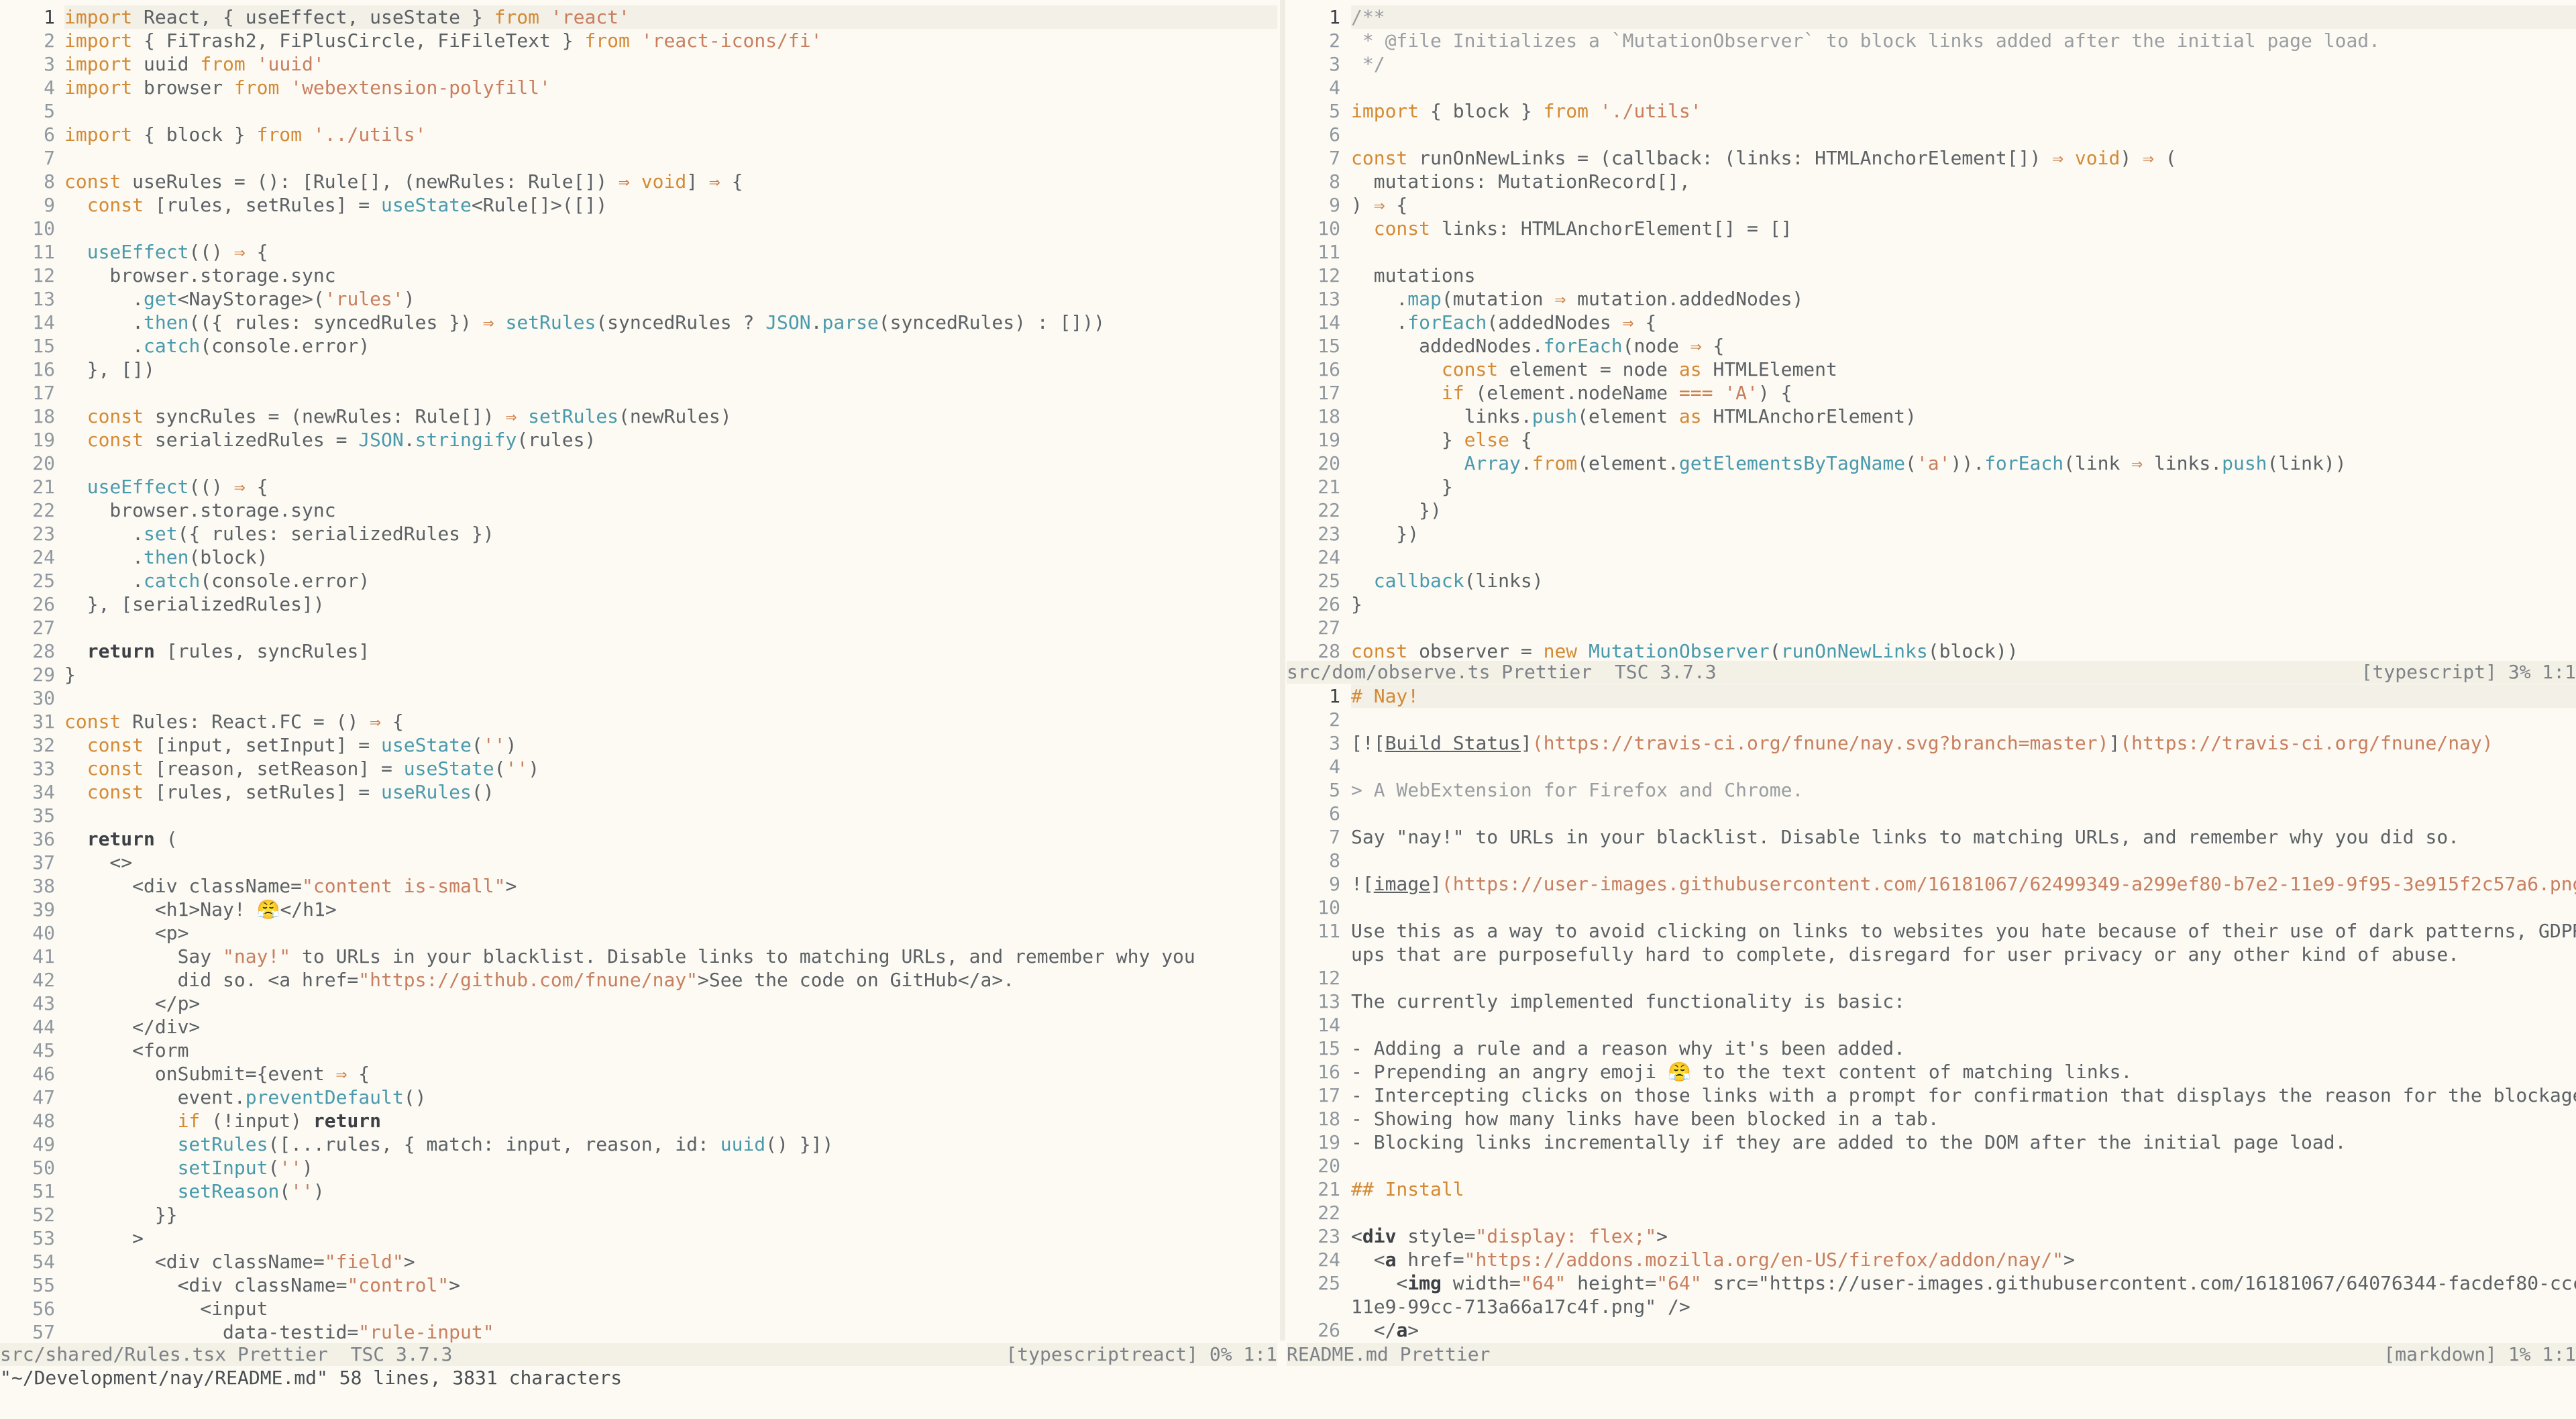  Describe the element at coordinates (1963, 1236) in the screenshot. I see `code-line: <div style="display: flex;">` at that location.